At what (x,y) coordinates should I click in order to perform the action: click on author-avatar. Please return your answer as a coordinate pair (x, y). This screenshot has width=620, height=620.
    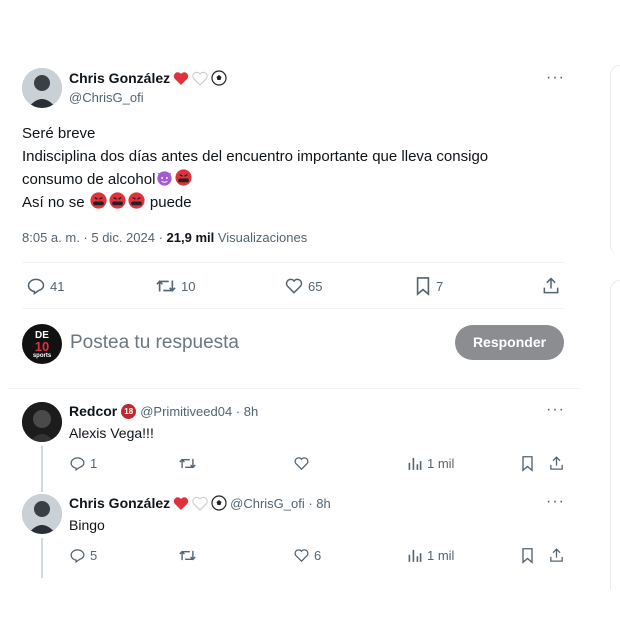
    Looking at the image, I should click on (42, 88).